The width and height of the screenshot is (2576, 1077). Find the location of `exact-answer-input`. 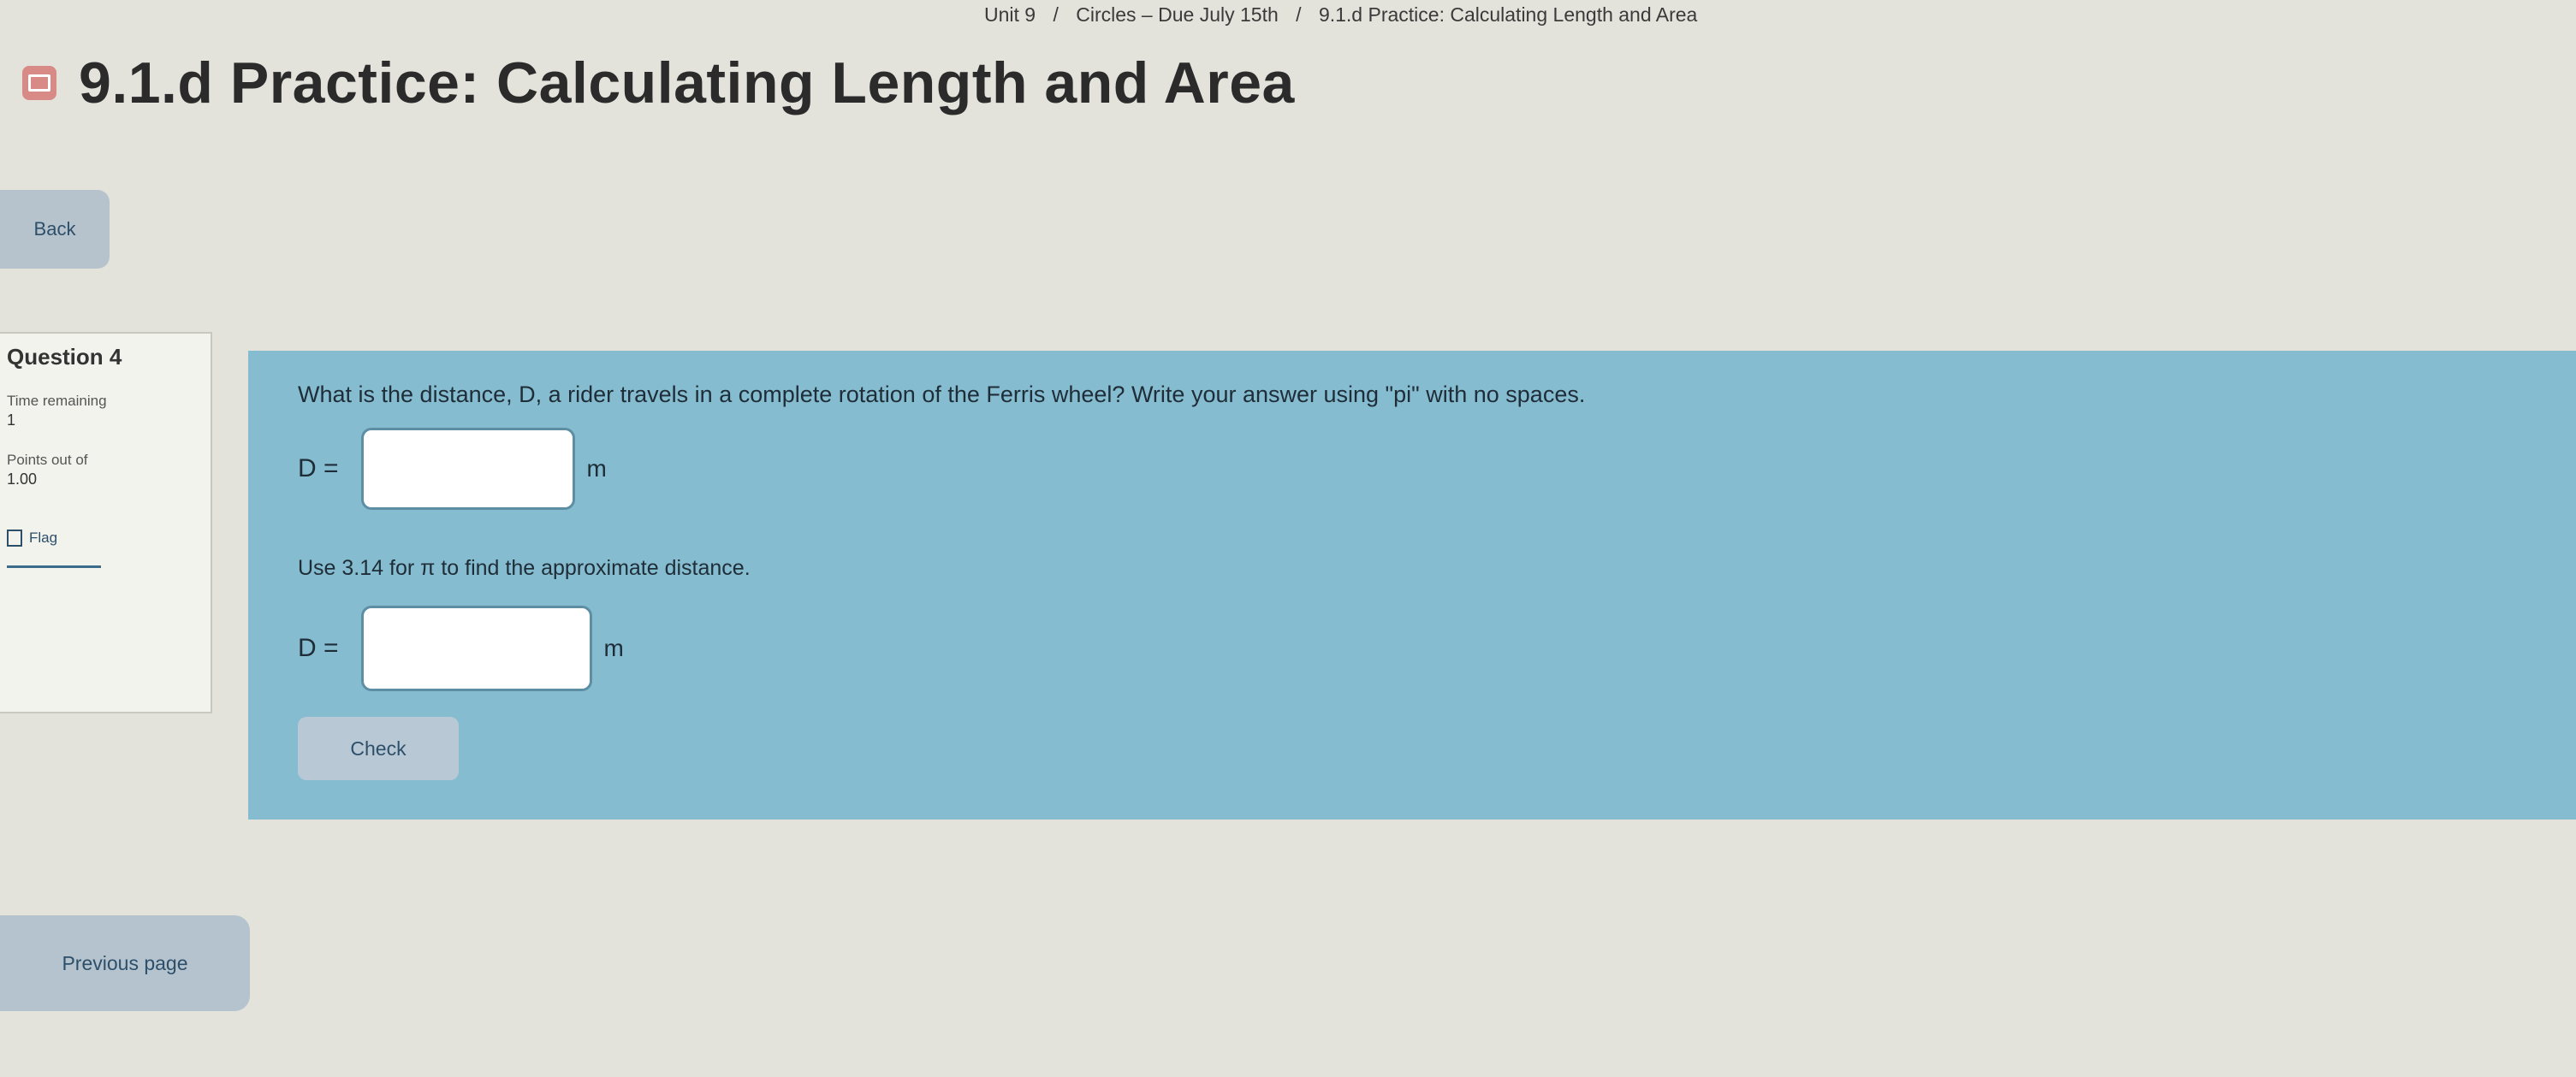

exact-answer-input is located at coordinates (467, 469).